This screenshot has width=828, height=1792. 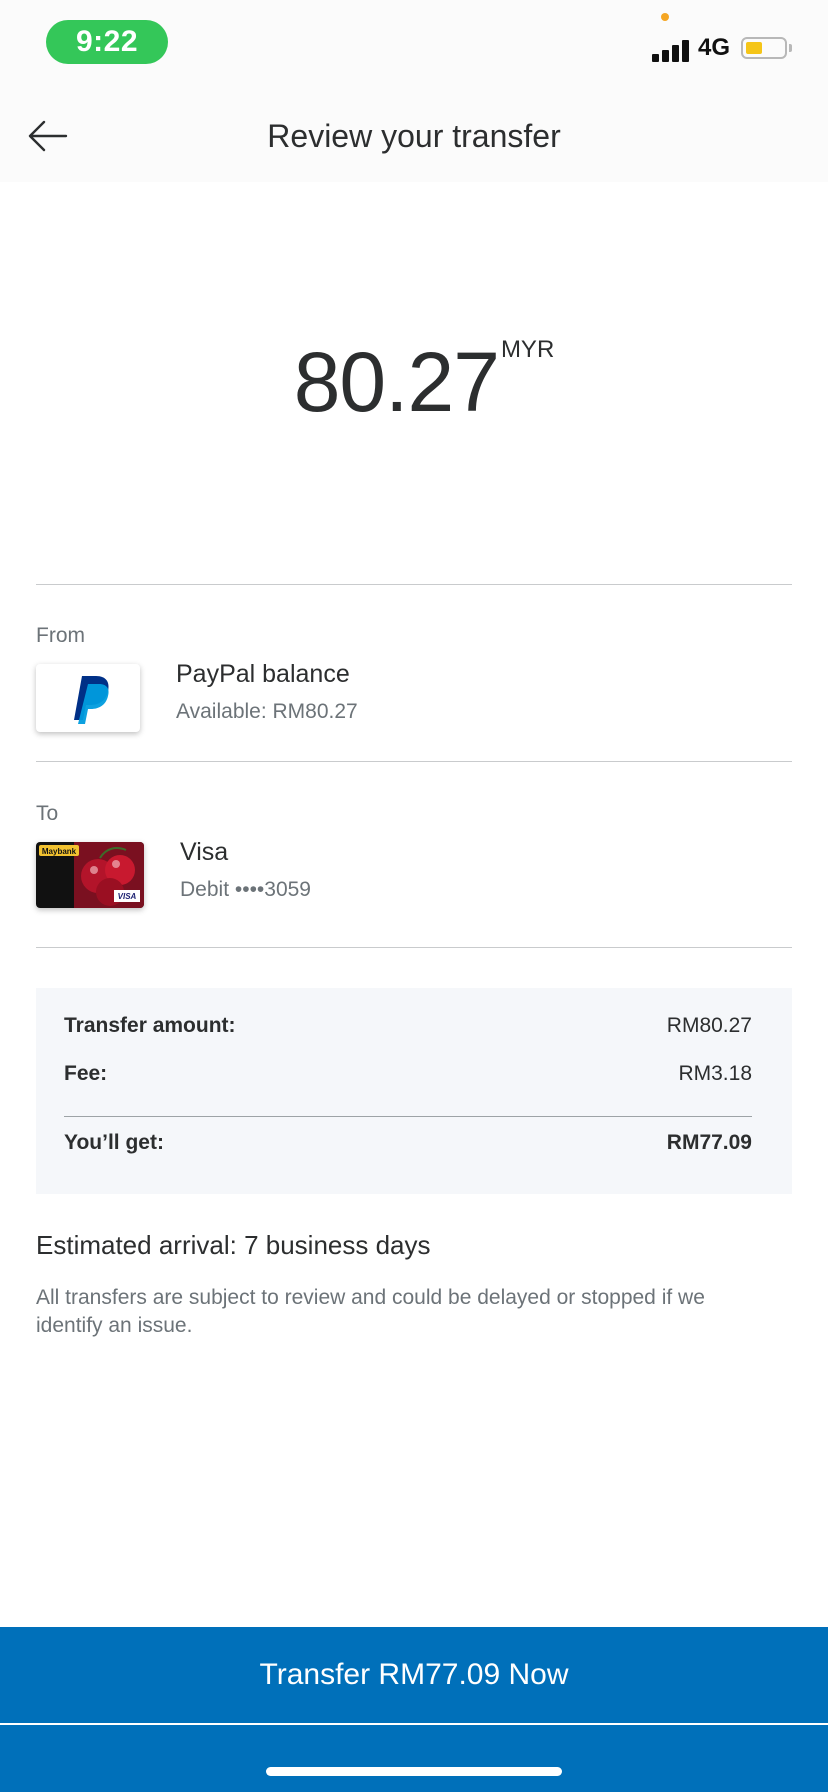 What do you see at coordinates (86, 1073) in the screenshot?
I see `summary-label: Fee:` at bounding box center [86, 1073].